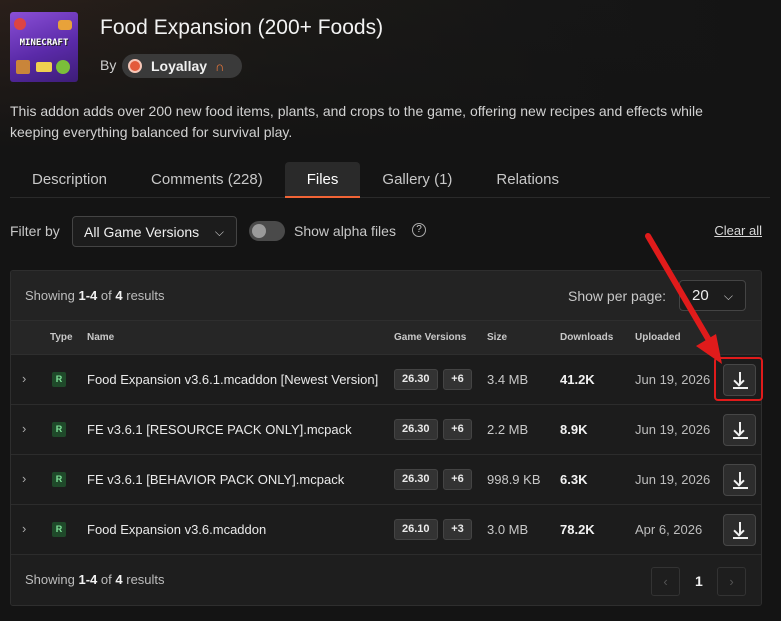  I want to click on col-size: Size, so click(497, 337).